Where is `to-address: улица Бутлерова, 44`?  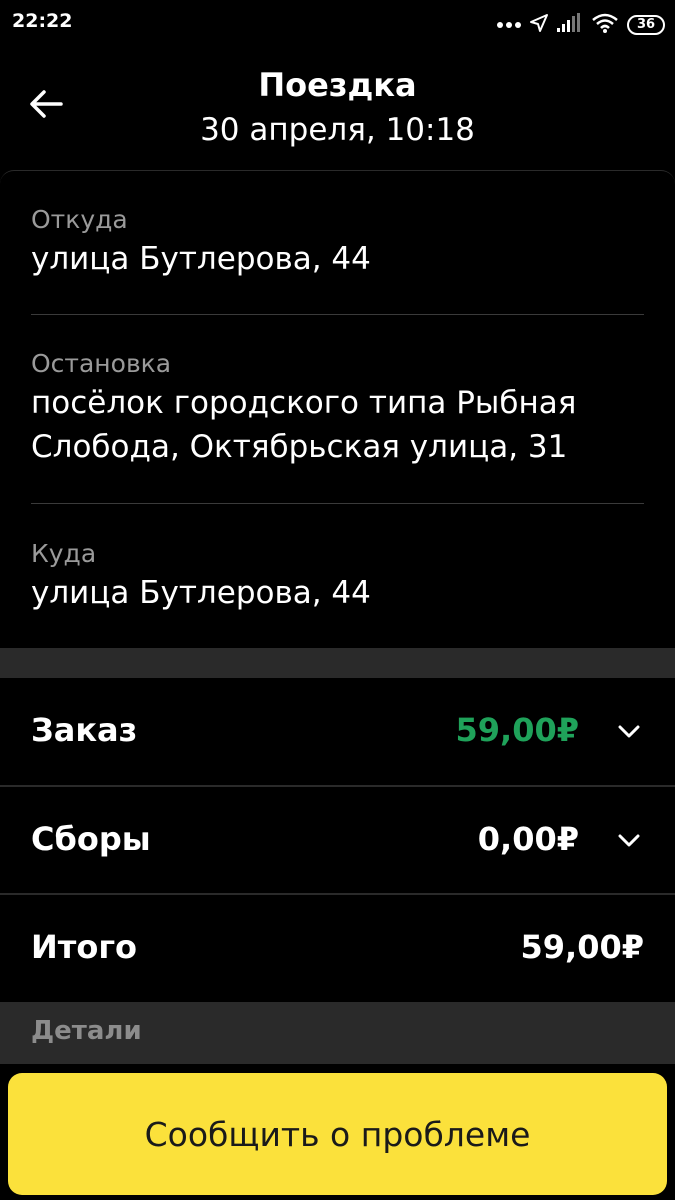 to-address: улица Бутлерова, 44 is located at coordinates (201, 593).